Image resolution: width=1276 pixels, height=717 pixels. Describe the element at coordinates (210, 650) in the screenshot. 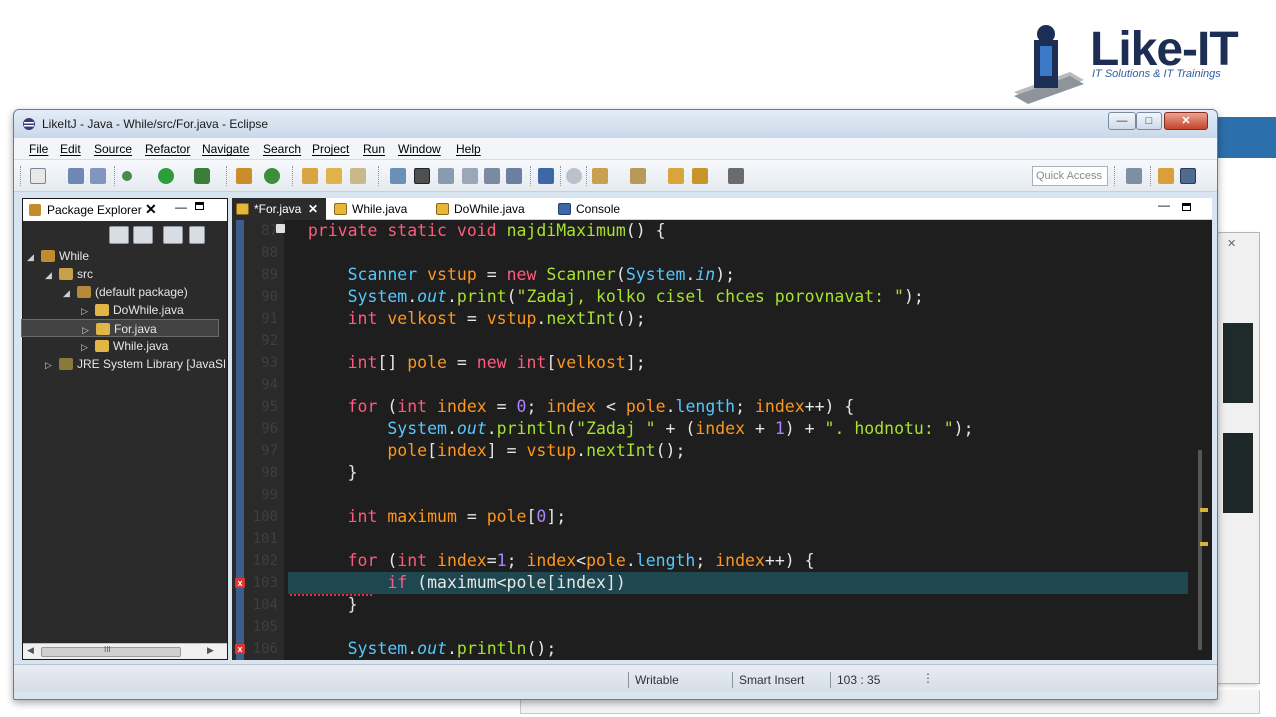

I see `scroll-right-icon: ▶` at that location.